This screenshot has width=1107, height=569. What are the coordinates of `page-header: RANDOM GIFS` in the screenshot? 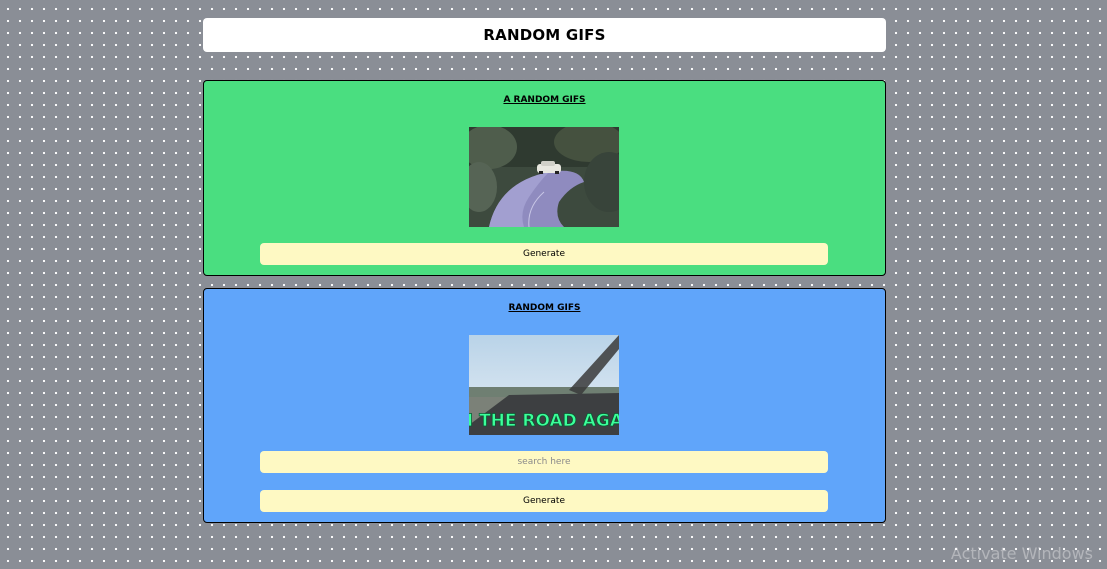 It's located at (544, 35).